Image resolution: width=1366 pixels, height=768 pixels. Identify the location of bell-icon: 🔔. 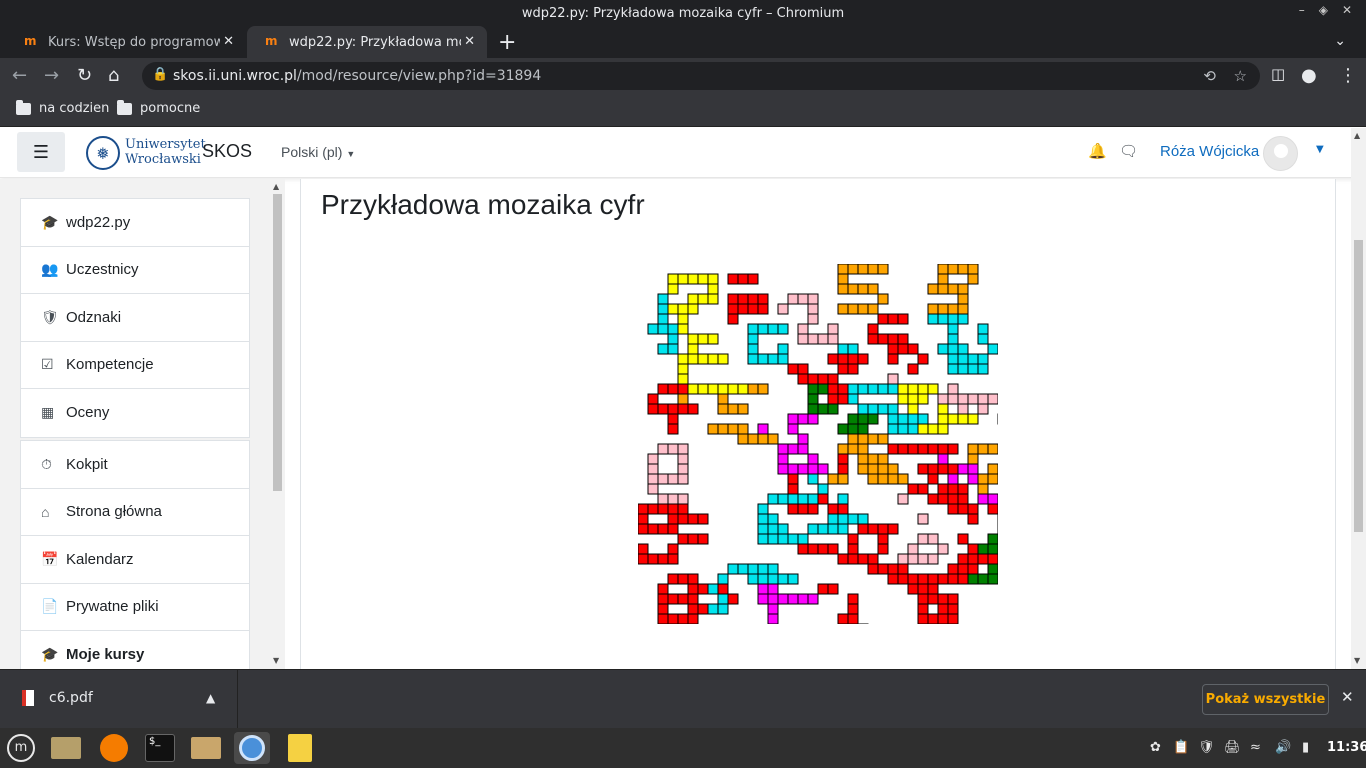
(1097, 151).